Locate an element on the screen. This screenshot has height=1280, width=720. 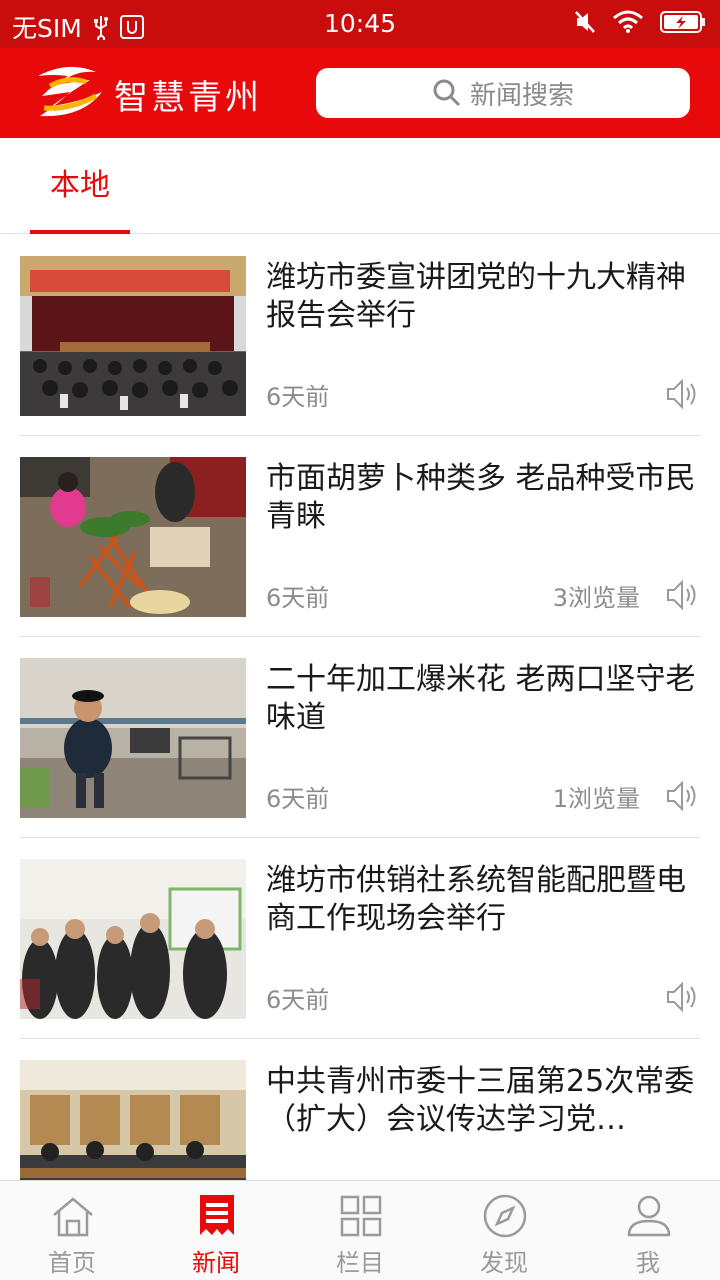
home-icon is located at coordinates (73, 1217).